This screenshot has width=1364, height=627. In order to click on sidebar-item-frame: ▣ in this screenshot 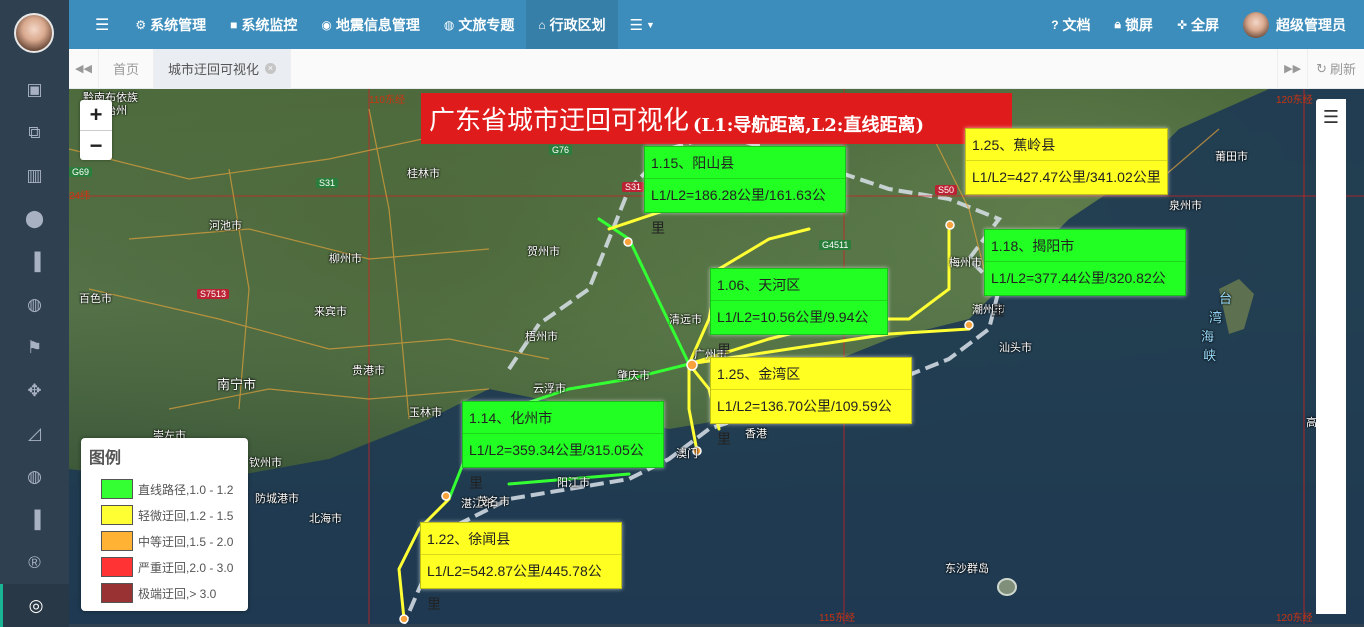, I will do `click(34, 89)`.